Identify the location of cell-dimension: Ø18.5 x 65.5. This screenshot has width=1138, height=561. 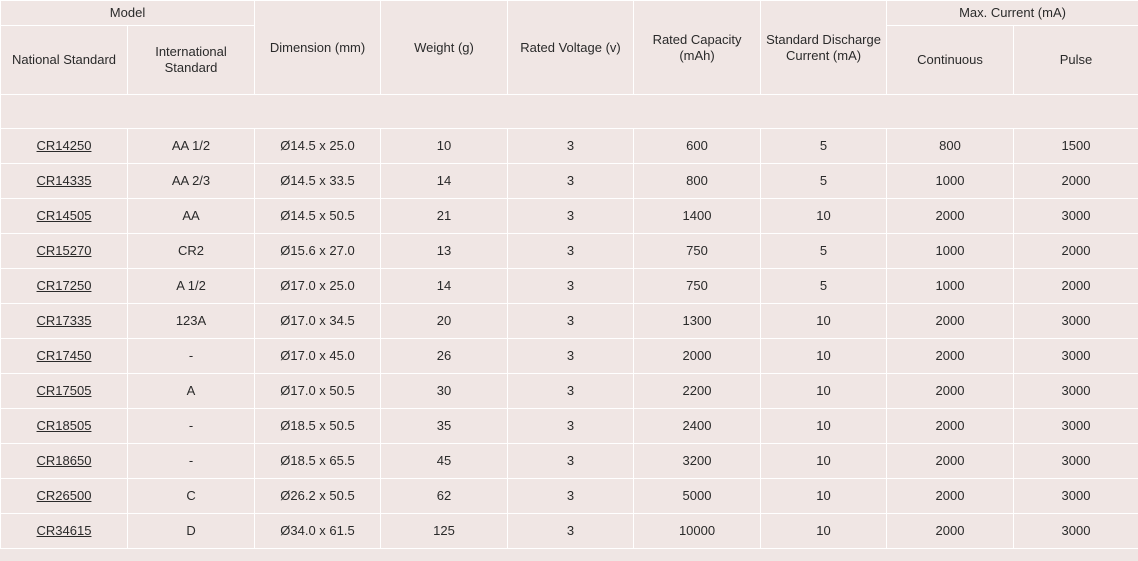
(318, 461).